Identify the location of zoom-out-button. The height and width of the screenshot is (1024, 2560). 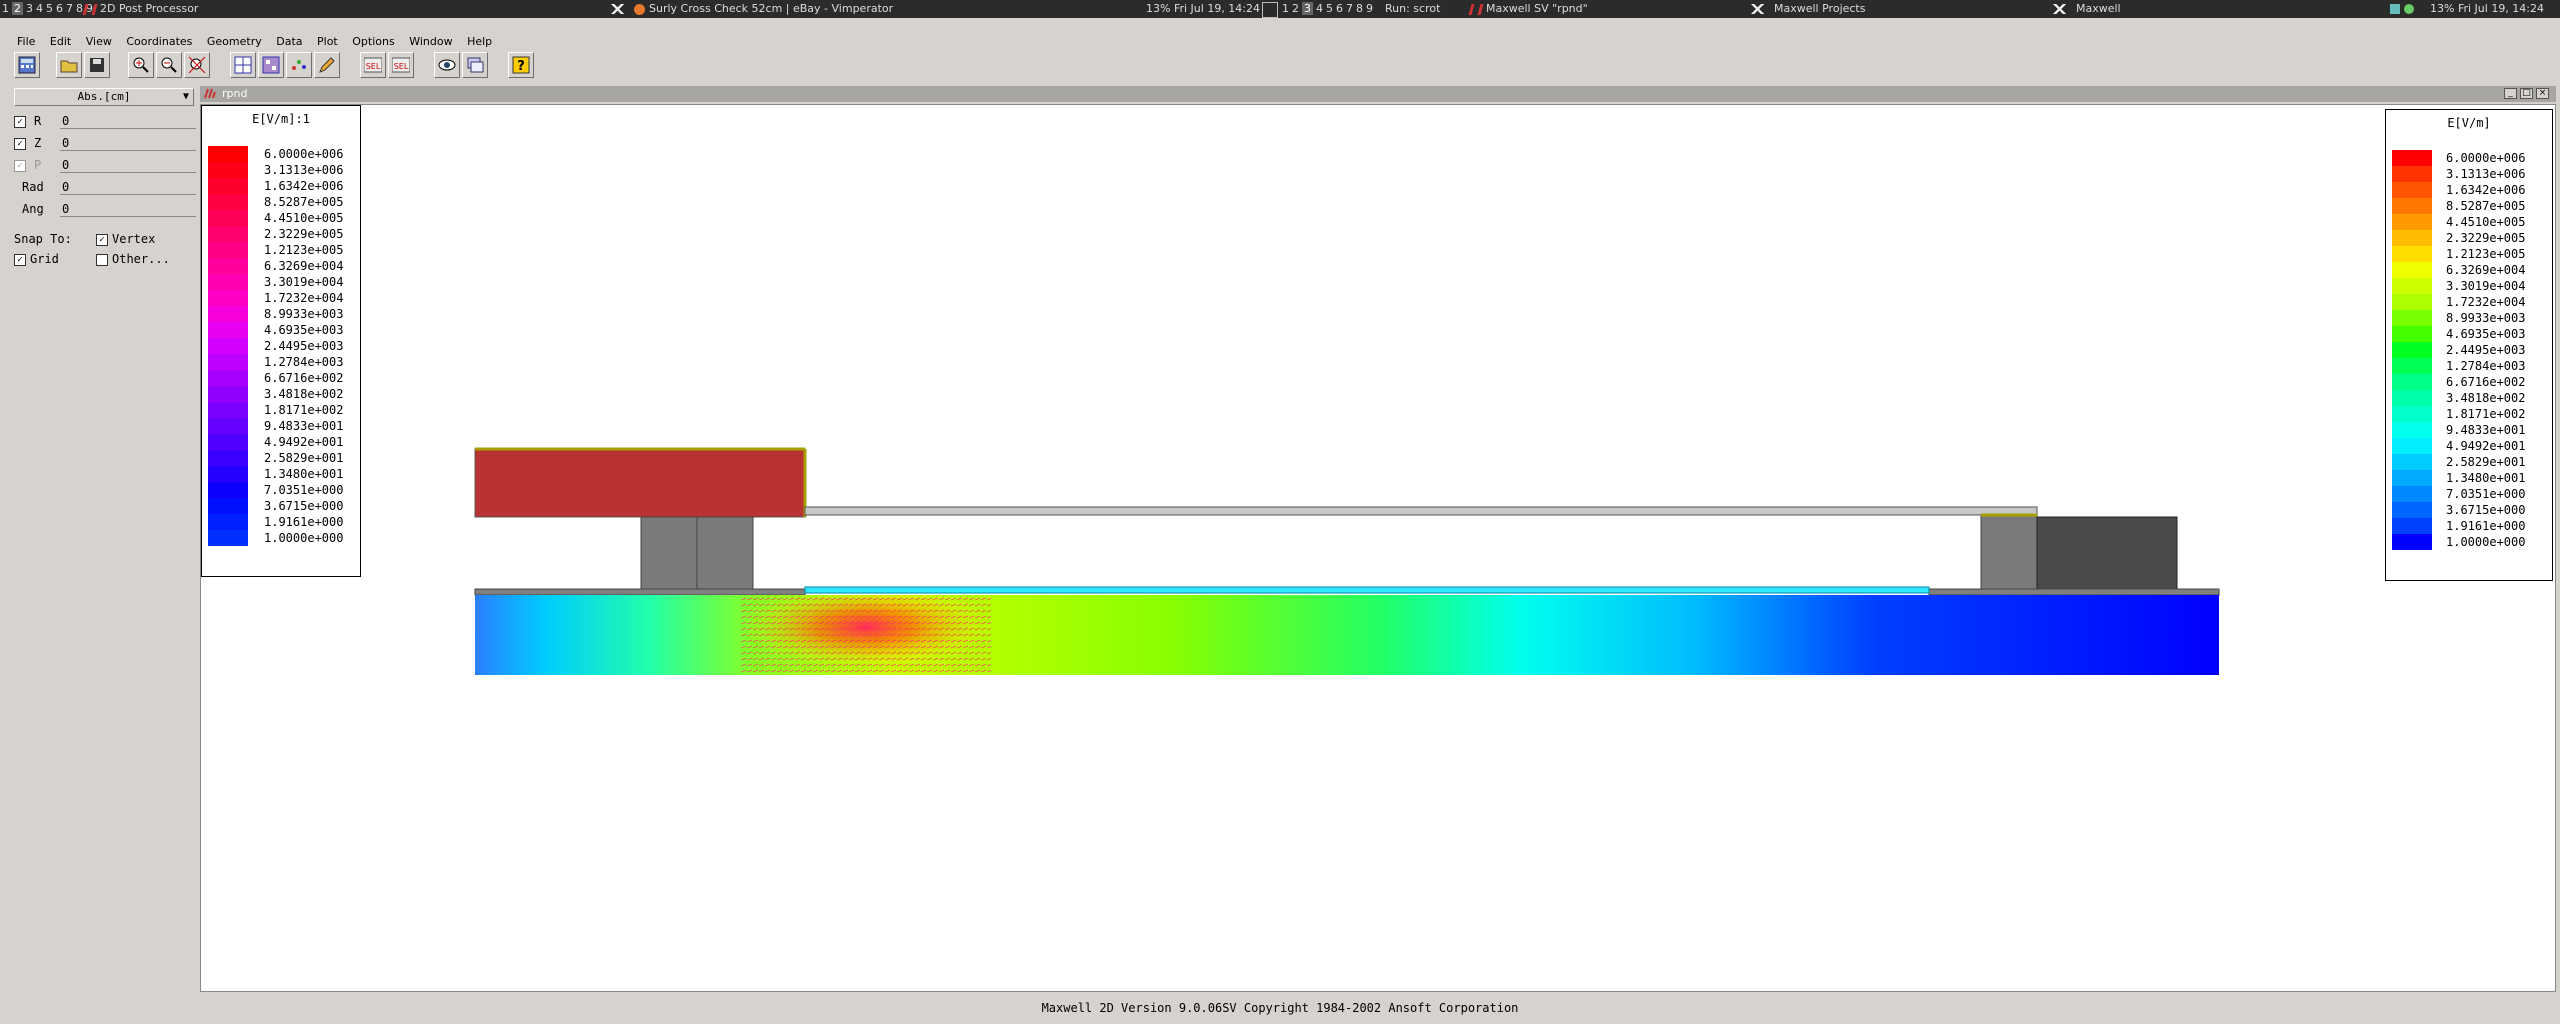
(169, 65).